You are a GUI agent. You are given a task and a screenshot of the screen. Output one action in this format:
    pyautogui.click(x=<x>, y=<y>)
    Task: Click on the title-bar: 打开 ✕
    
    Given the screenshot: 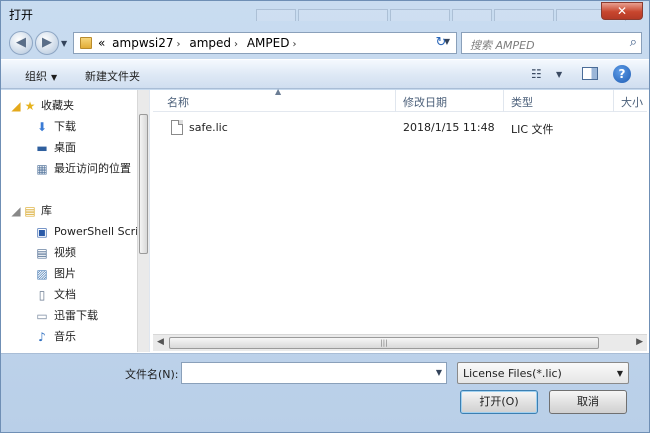 What is the action you would take?
    pyautogui.click(x=325, y=13)
    